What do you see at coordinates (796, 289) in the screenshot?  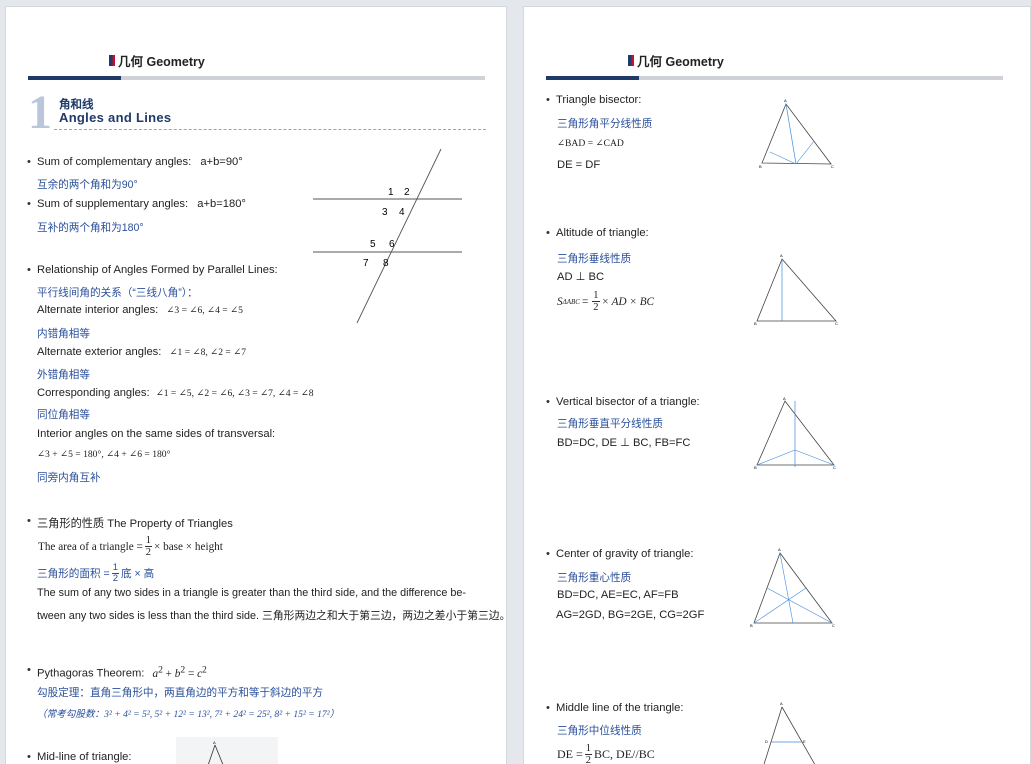 I see `altitude-diagram: A B C` at bounding box center [796, 289].